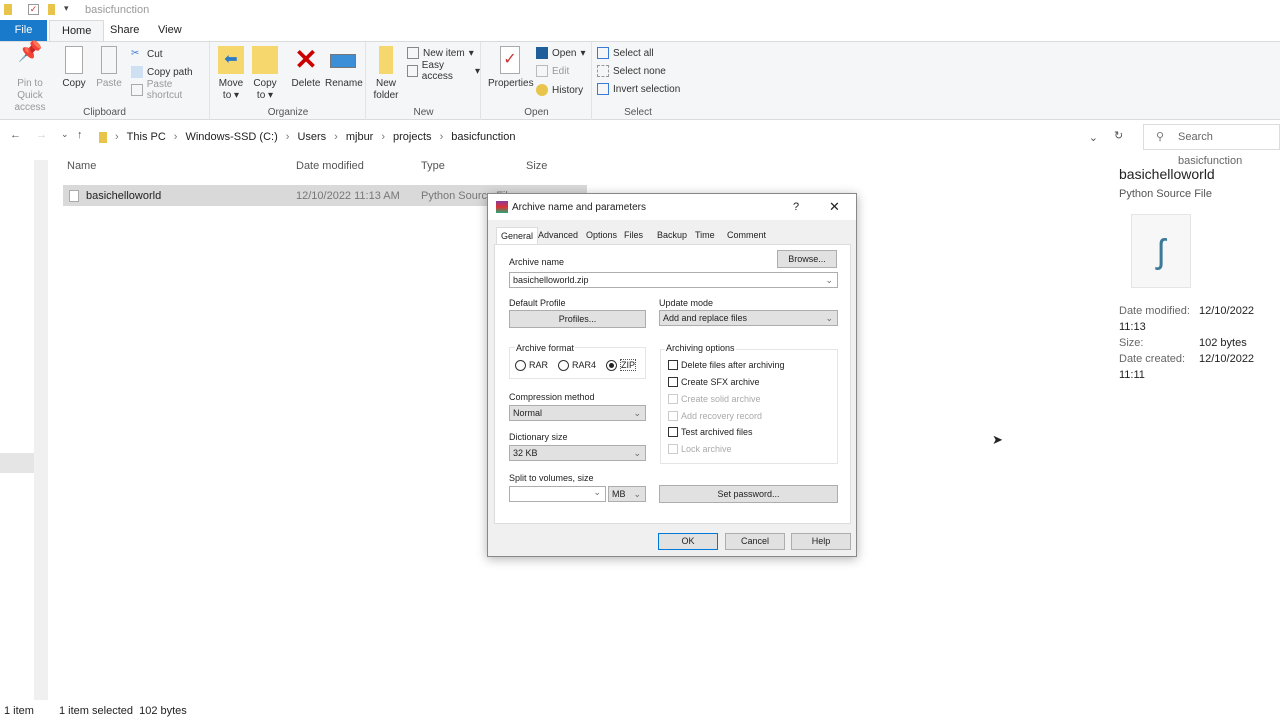  What do you see at coordinates (640, 10) in the screenshot?
I see `title-bar: ✓ ▾ basicfunction` at bounding box center [640, 10].